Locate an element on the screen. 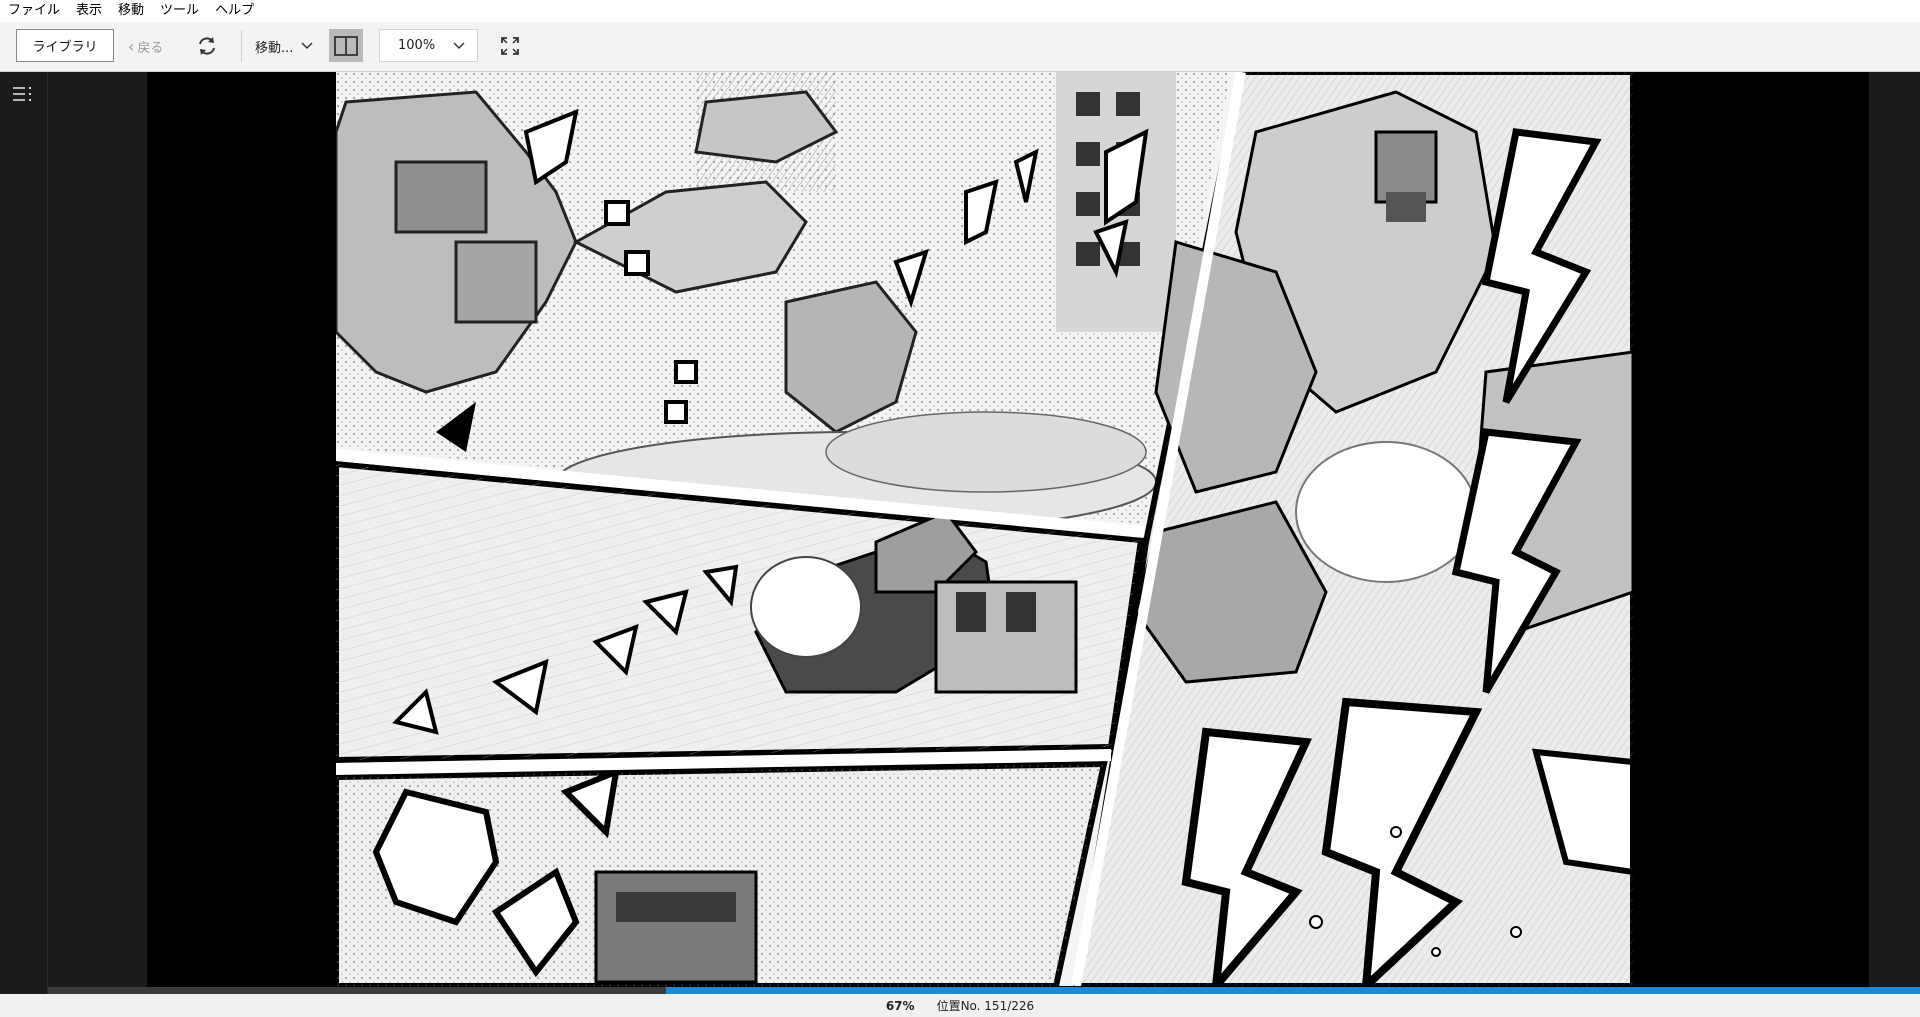 The image size is (1920, 1017). two-page-spread-button is located at coordinates (346, 45).